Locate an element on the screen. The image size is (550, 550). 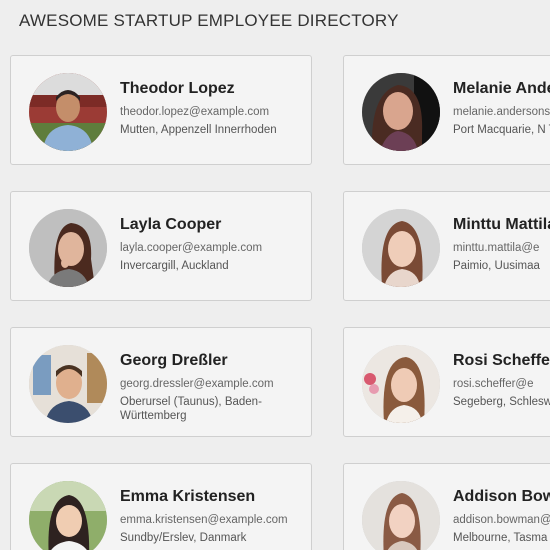
employee-name: Melanie Ande is located at coordinates (501, 89).